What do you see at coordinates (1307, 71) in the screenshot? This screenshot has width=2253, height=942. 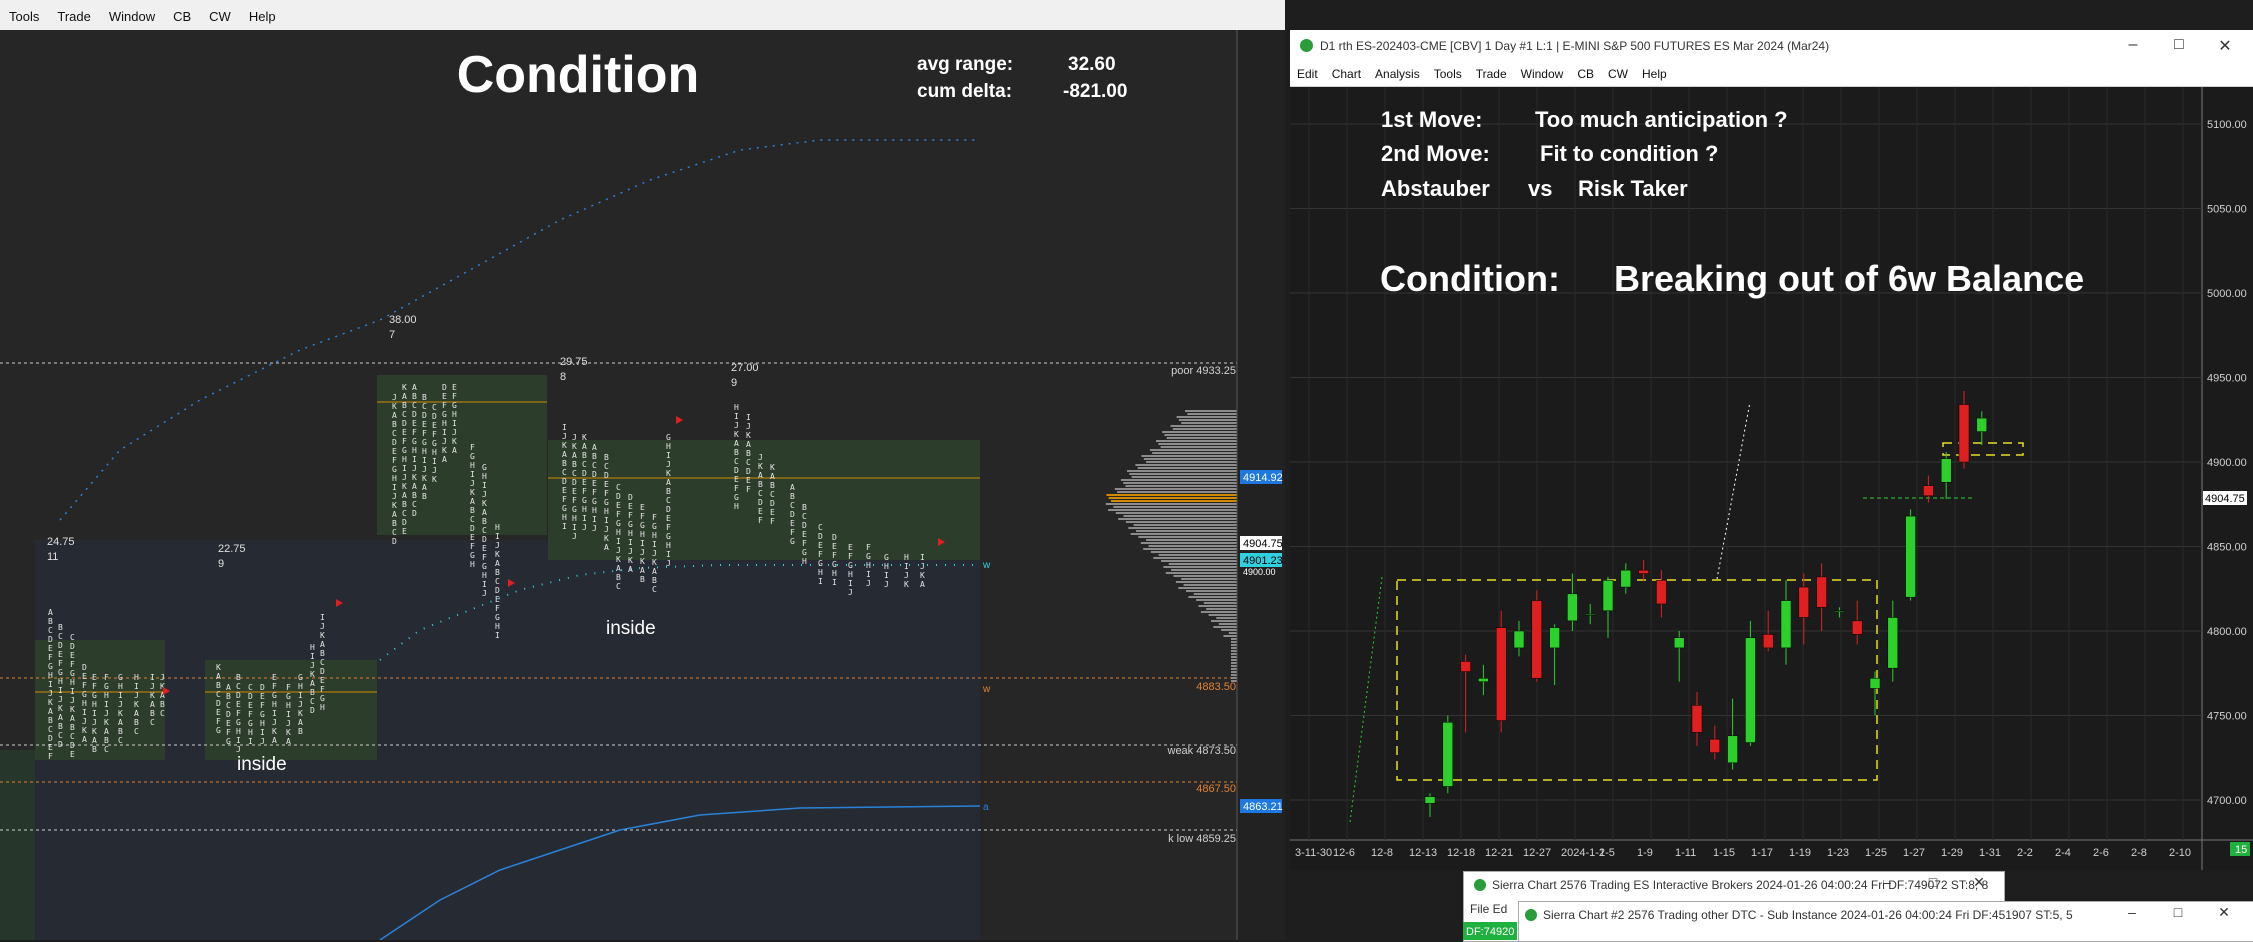 I see `menu-edit: Edit` at bounding box center [1307, 71].